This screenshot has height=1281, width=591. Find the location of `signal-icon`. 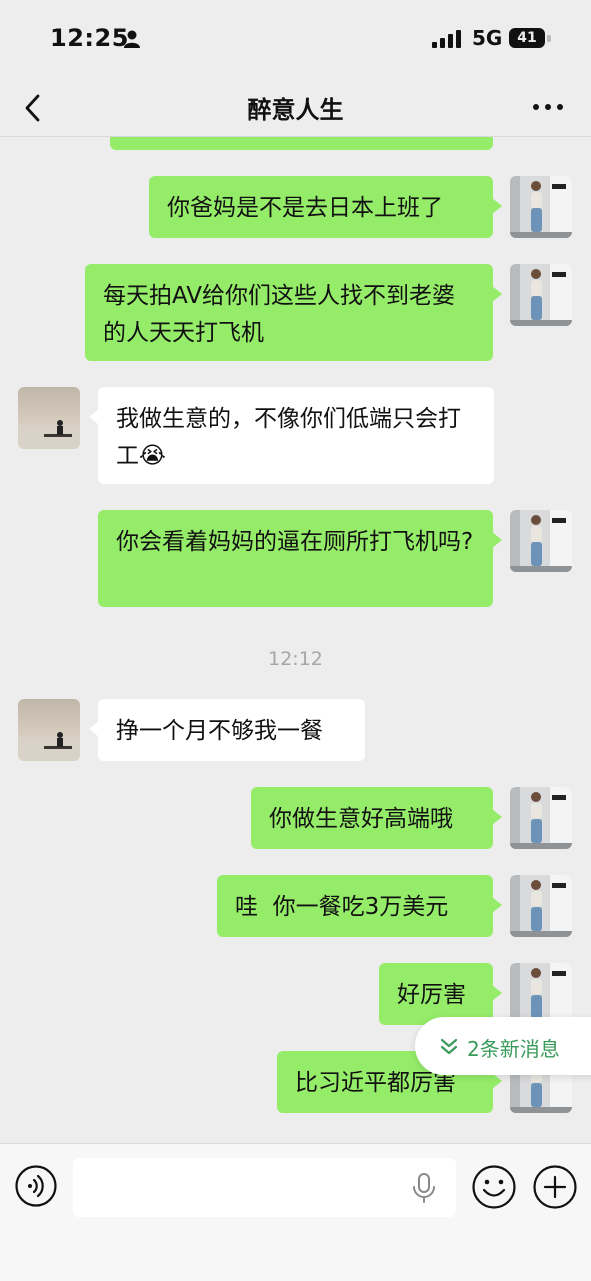

signal-icon is located at coordinates (447, 39).